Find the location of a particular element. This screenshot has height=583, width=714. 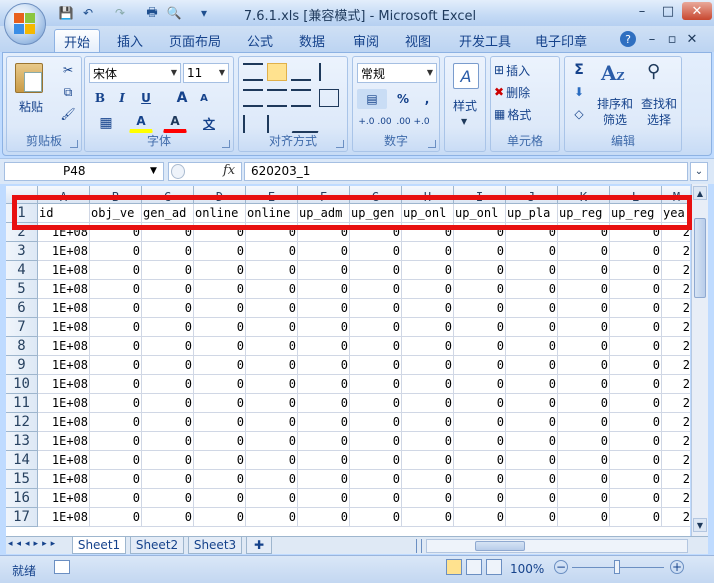

scroll-thumb is located at coordinates (700, 258).